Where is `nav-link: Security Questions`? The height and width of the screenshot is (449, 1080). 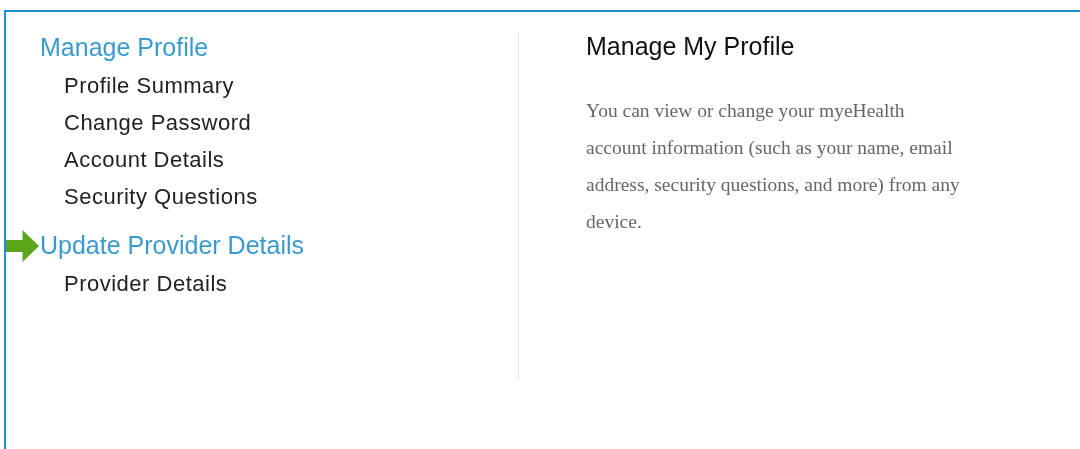 nav-link: Security Questions is located at coordinates (161, 197).